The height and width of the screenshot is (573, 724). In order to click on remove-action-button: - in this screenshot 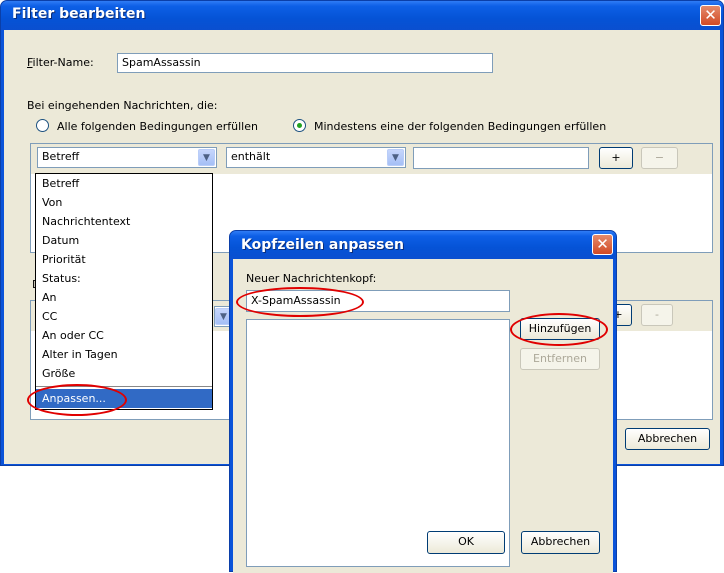, I will do `click(657, 315)`.